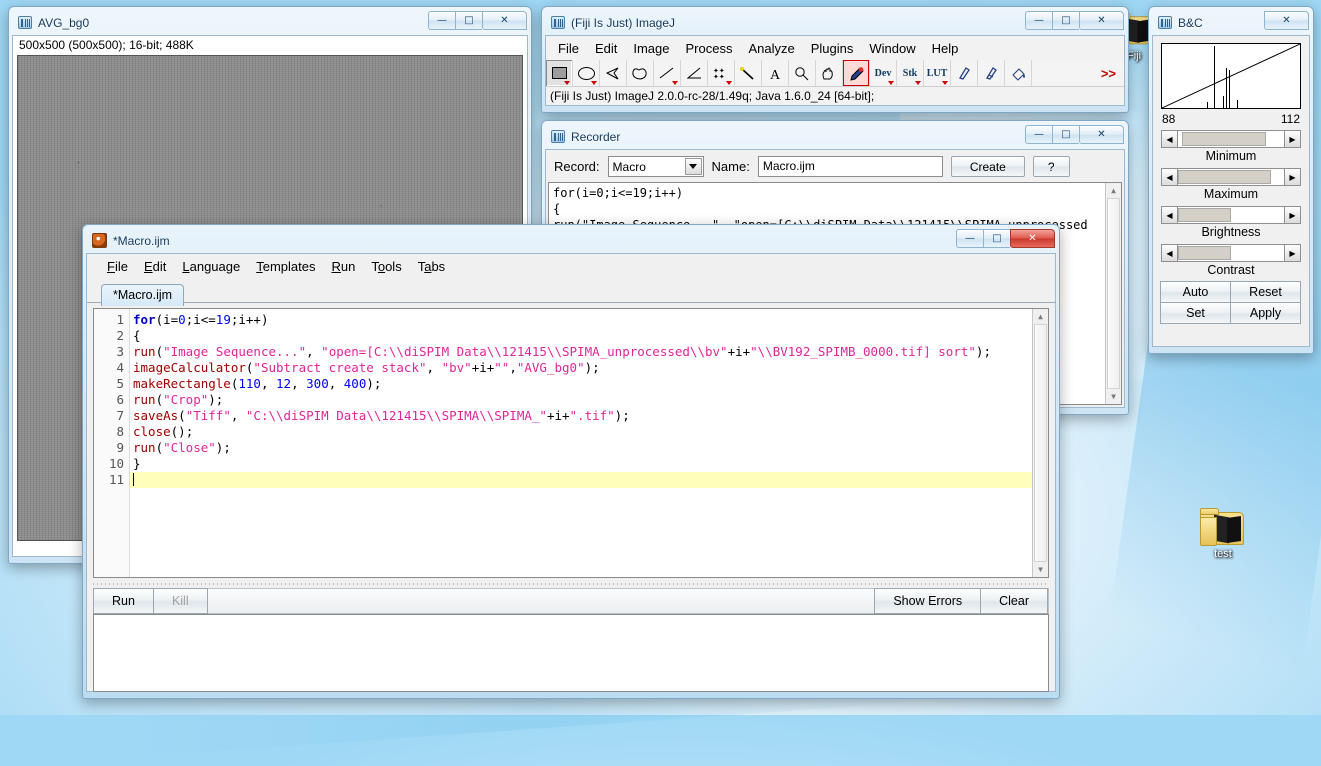  What do you see at coordinates (180, 601) in the screenshot?
I see `kill-button: Kill` at bounding box center [180, 601].